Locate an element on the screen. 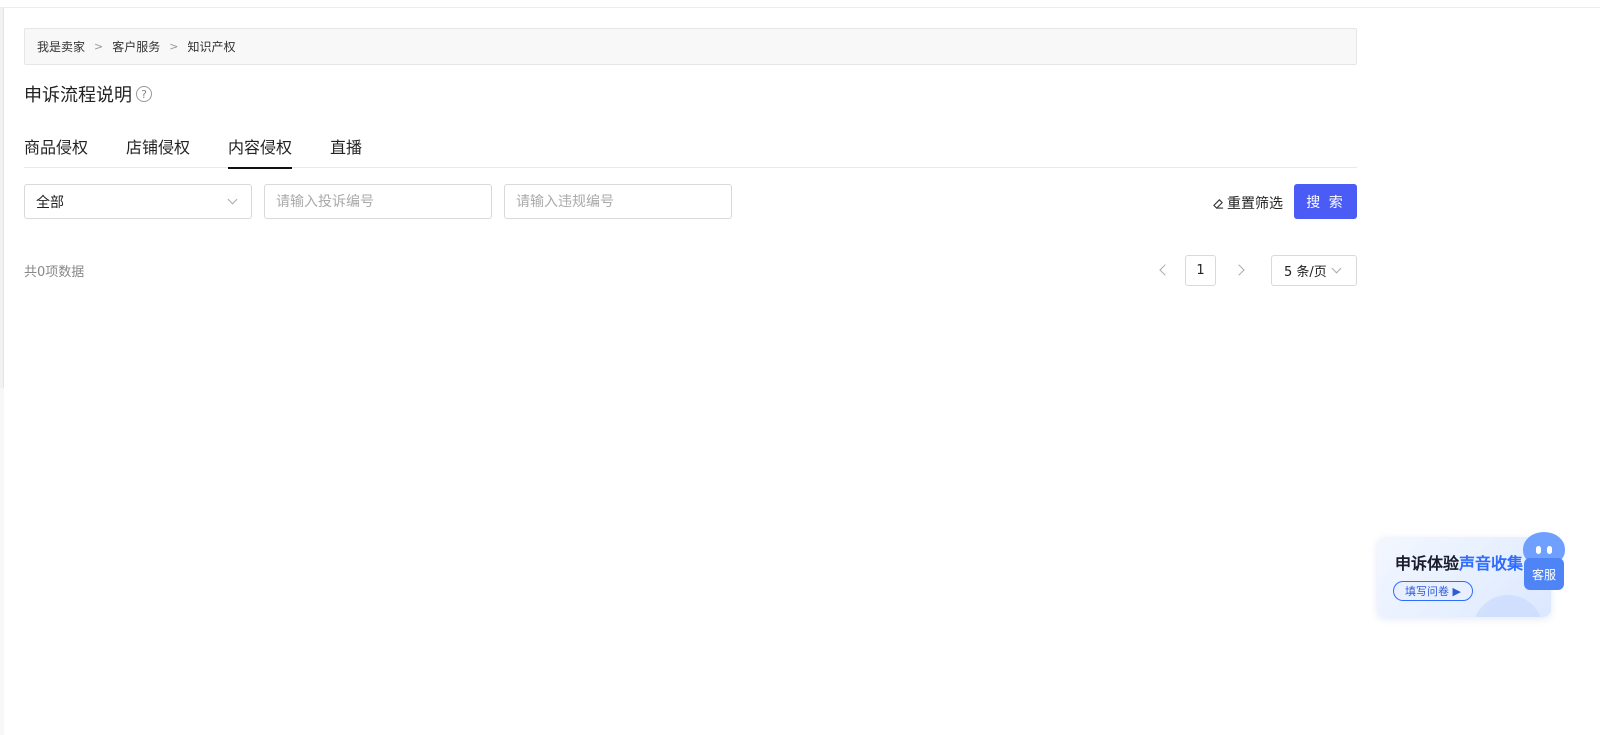 This screenshot has width=1600, height=735. violation-number-input is located at coordinates (618, 201).